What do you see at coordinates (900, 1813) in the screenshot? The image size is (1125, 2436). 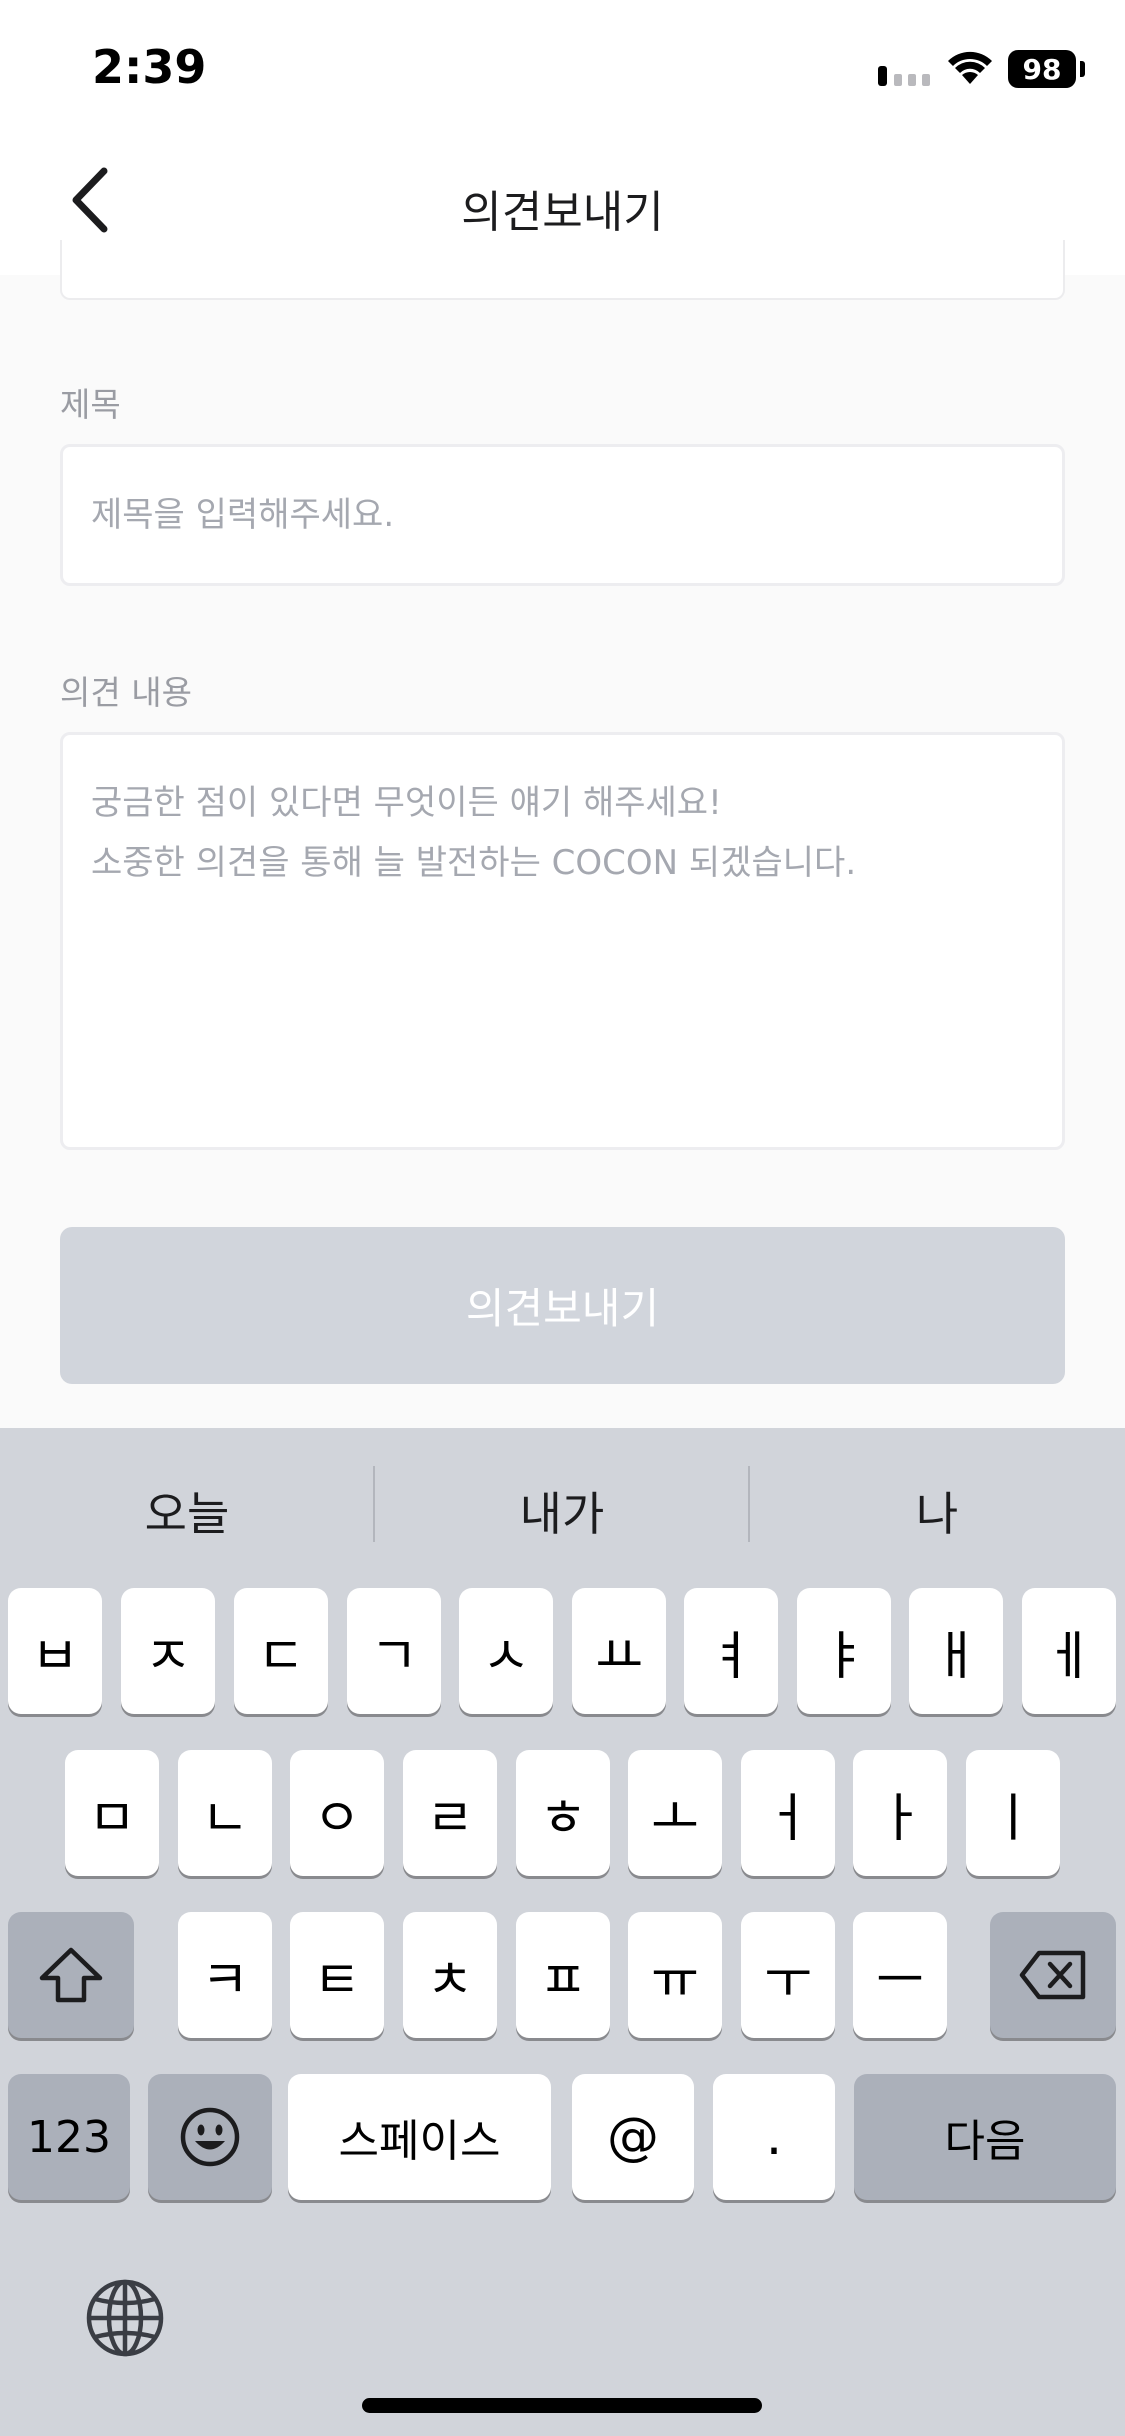 I see `key: ㅏ` at bounding box center [900, 1813].